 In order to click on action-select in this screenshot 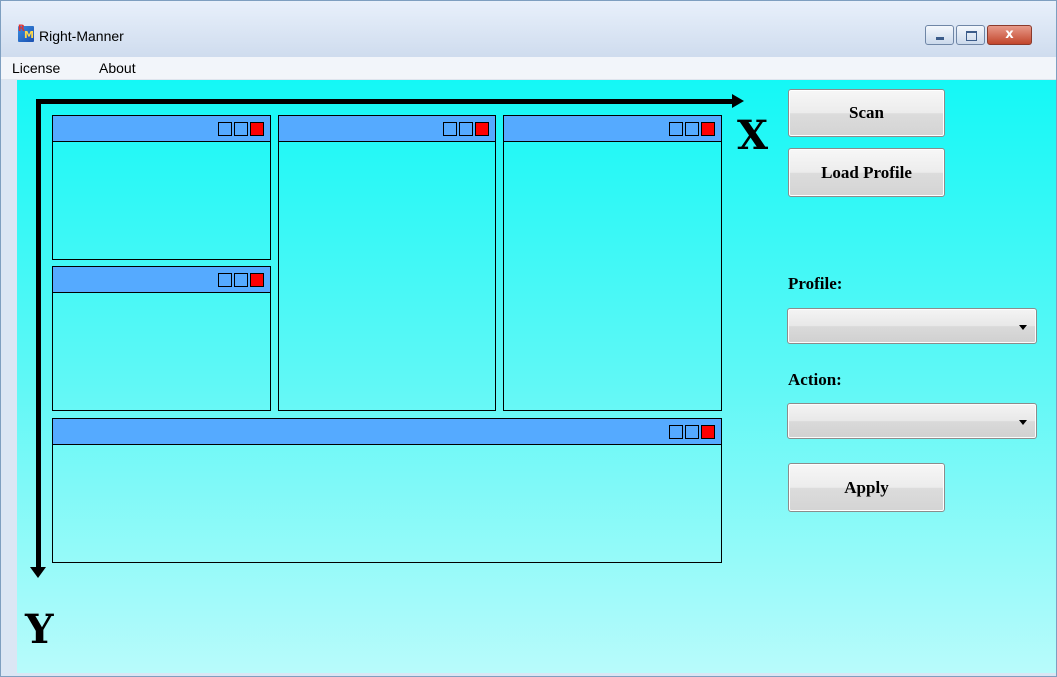, I will do `click(912, 421)`.